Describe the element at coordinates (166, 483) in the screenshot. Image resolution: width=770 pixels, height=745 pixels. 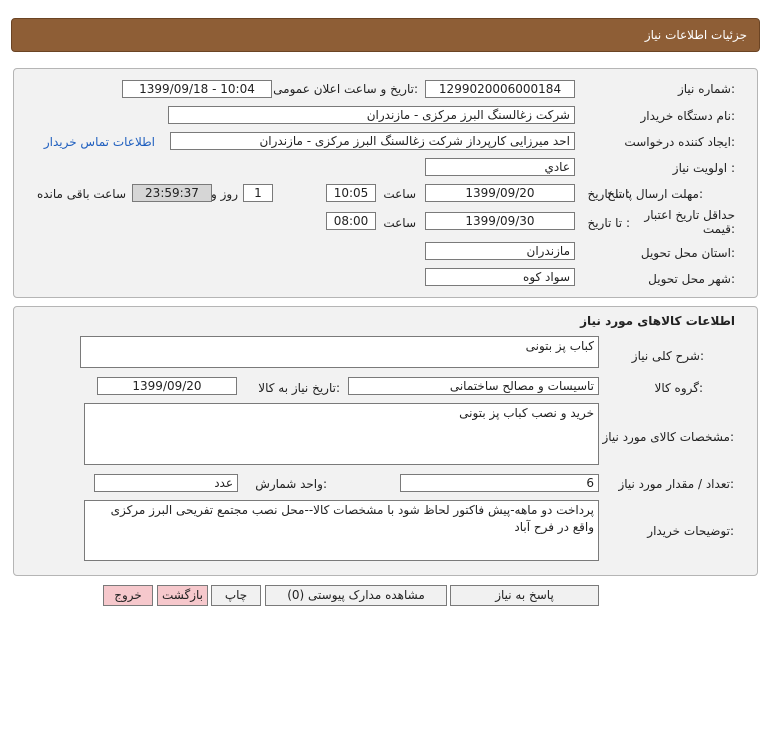
I see `unit-field: عدد` at that location.